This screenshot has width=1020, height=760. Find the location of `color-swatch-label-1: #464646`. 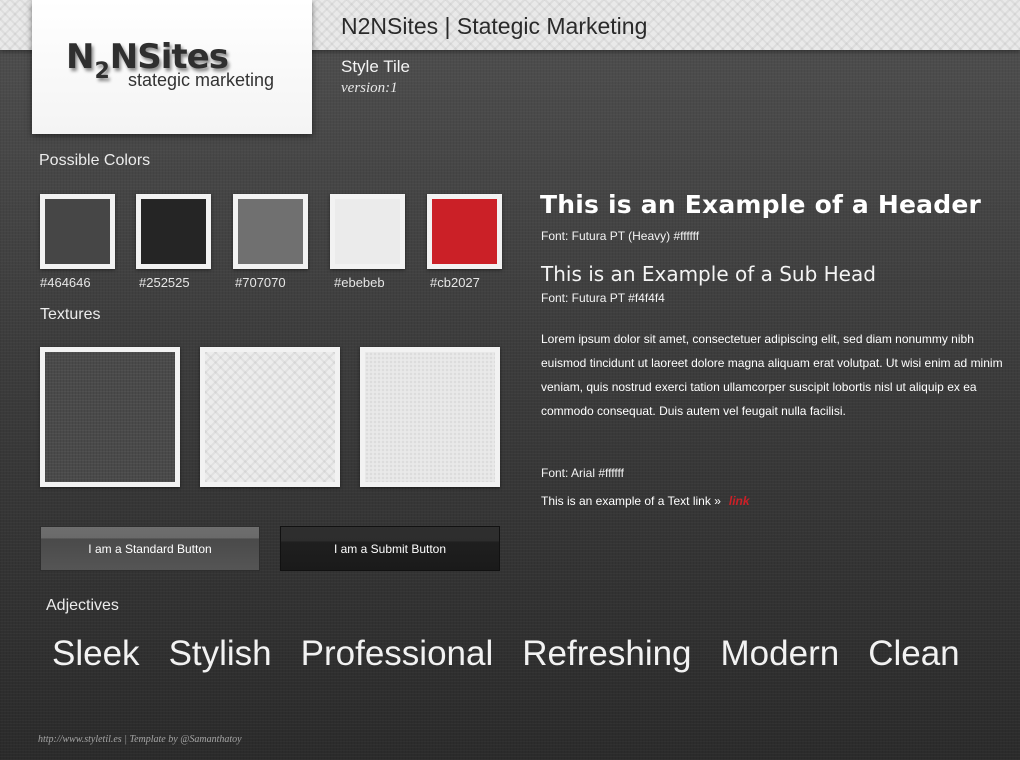

color-swatch-label-1: #464646 is located at coordinates (65, 282).